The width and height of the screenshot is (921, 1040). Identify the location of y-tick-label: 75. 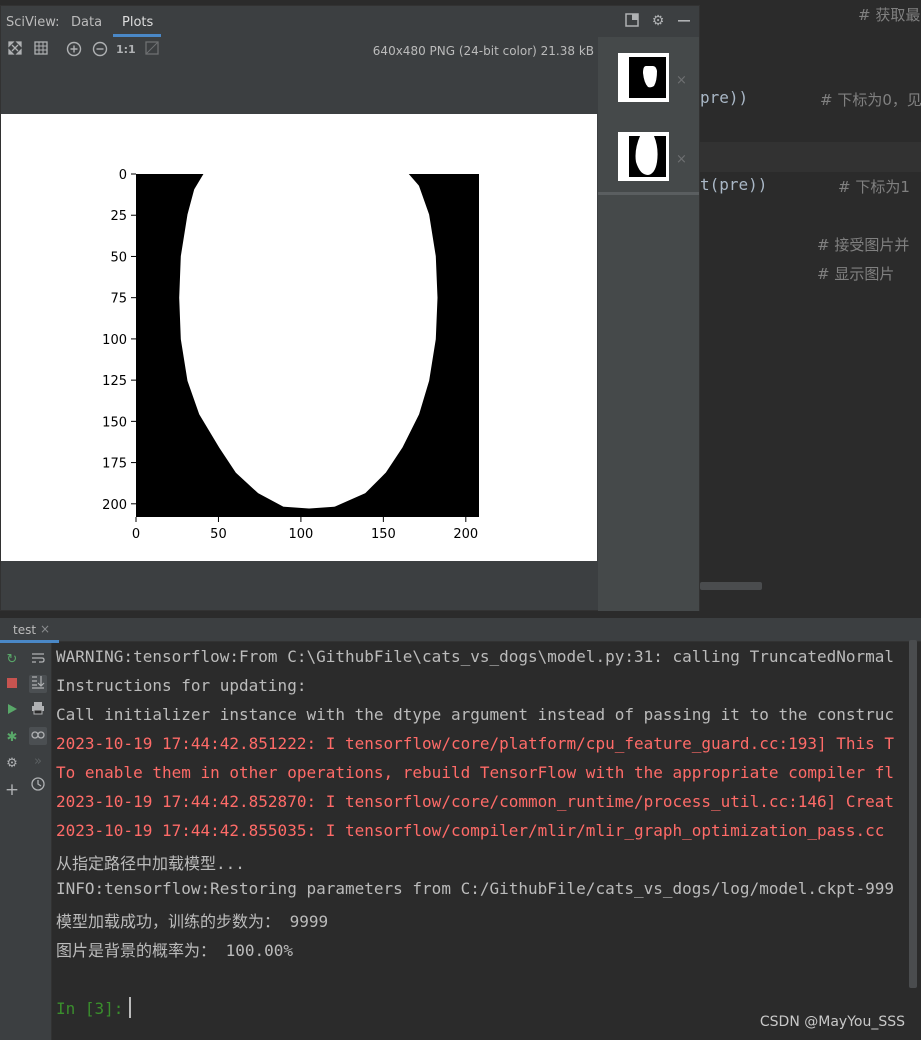
(118, 299).